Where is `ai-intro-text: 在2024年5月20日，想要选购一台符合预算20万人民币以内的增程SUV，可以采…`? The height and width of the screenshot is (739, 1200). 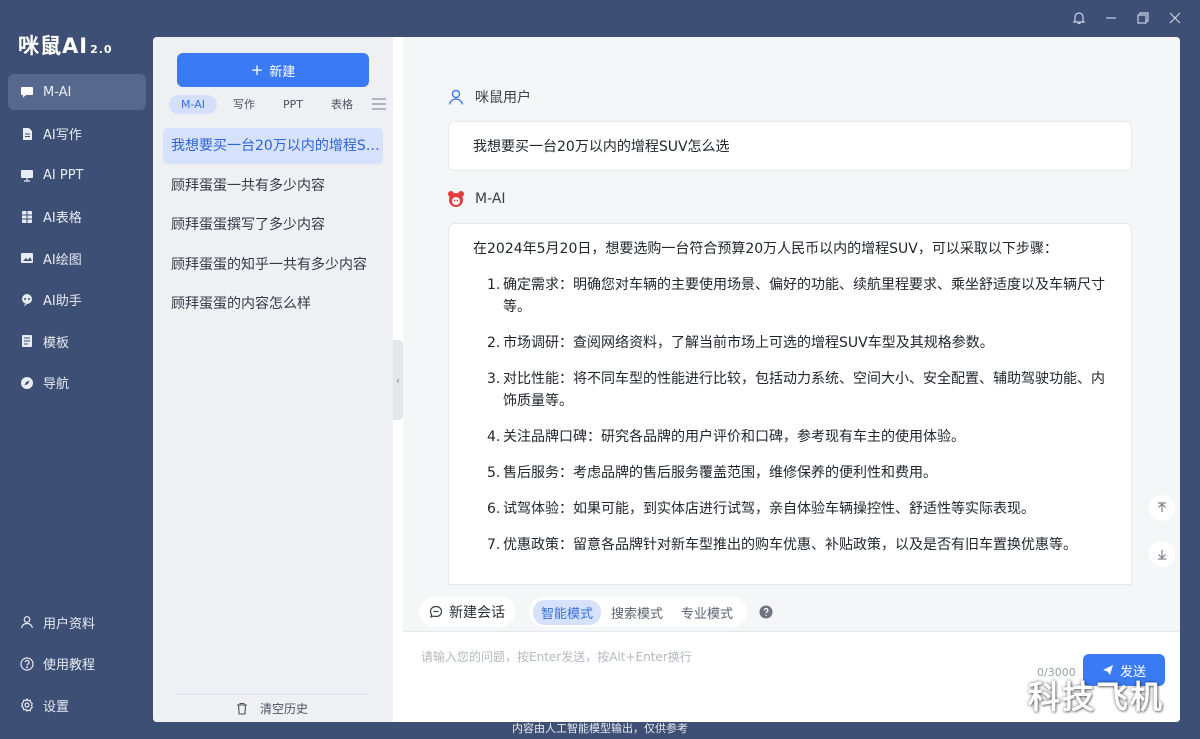
ai-intro-text: 在2024年5月20日，想要选购一台符合预算20万人民币以内的增程SUV，可以采… is located at coordinates (765, 249).